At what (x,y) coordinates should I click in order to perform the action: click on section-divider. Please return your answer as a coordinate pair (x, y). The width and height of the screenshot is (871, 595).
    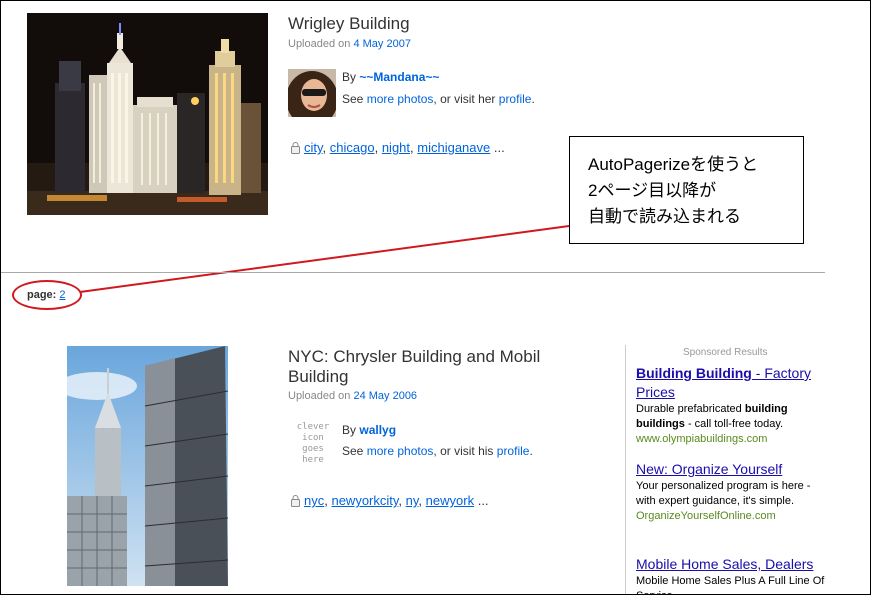
    Looking at the image, I should click on (413, 272).